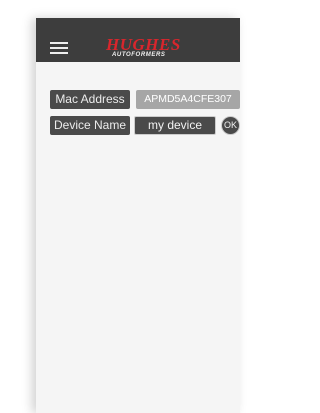 Image resolution: width=320 pixels, height=413 pixels. What do you see at coordinates (139, 55) in the screenshot?
I see `logo-subtitle: AUTOFORMERS` at bounding box center [139, 55].